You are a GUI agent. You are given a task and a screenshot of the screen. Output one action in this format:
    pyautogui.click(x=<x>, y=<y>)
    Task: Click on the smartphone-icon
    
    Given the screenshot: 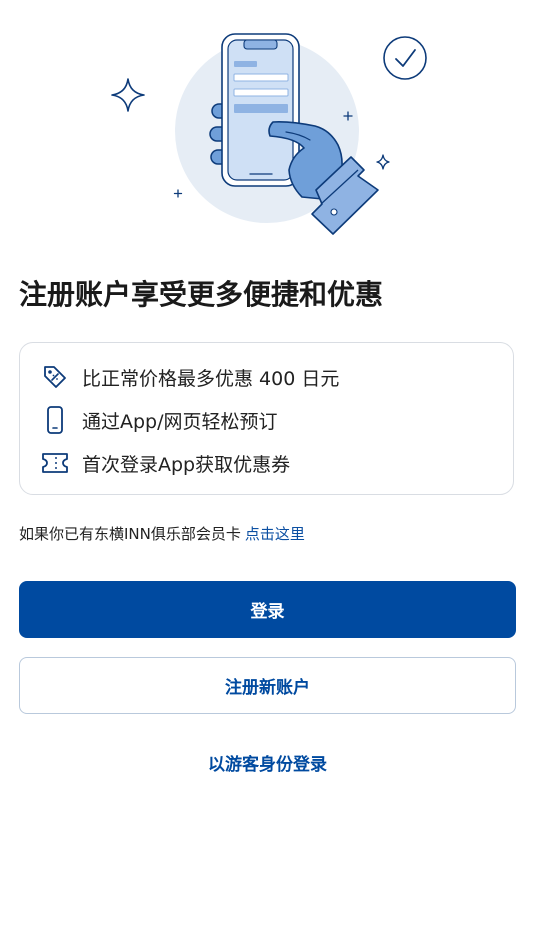 What is the action you would take?
    pyautogui.click(x=55, y=420)
    